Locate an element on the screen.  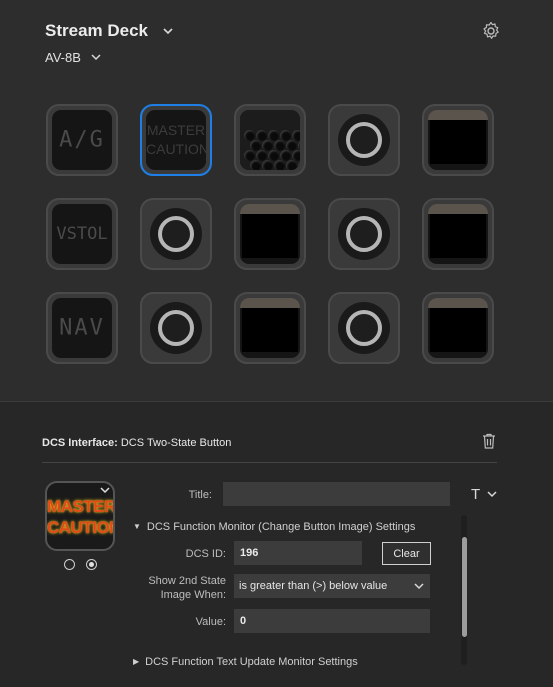
key-label: MASTER CAUTION is located at coordinates (176, 139).